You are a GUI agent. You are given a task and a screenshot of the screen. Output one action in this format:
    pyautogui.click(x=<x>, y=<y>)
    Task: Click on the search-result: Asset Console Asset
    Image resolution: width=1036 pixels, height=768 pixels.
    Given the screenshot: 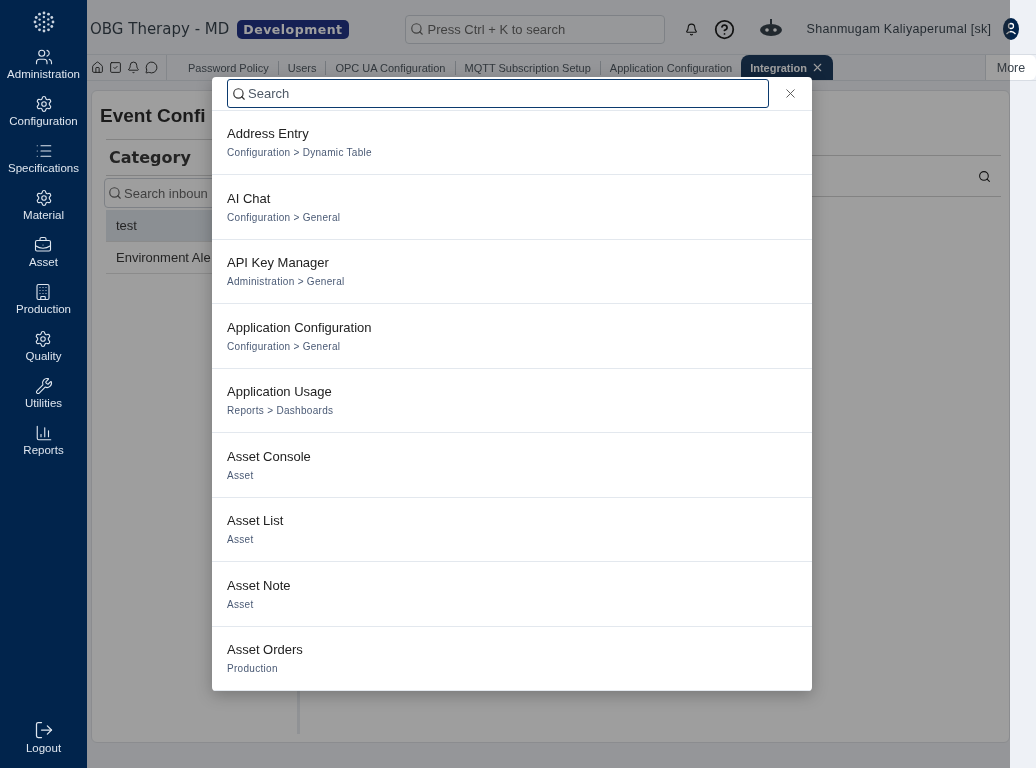 What is the action you would take?
    pyautogui.click(x=512, y=465)
    